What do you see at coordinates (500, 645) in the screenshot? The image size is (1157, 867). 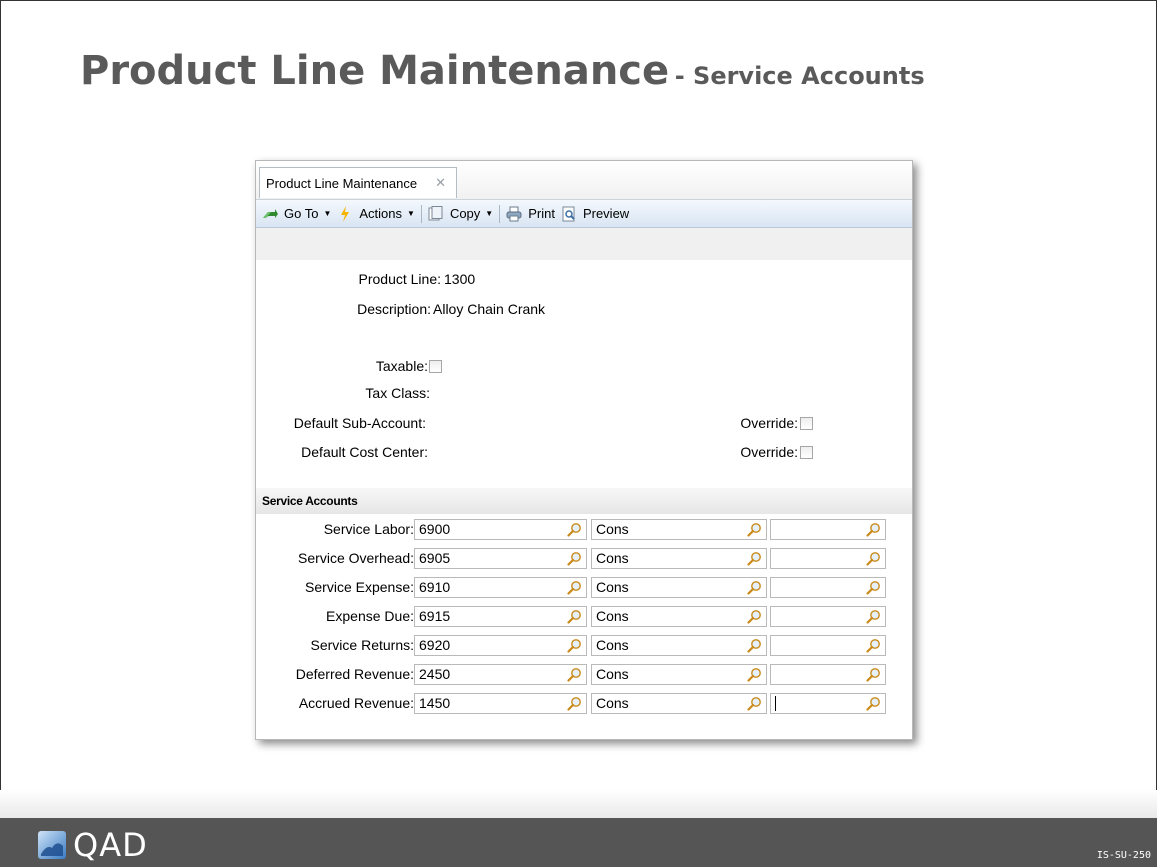 I see `account-field: 6920` at bounding box center [500, 645].